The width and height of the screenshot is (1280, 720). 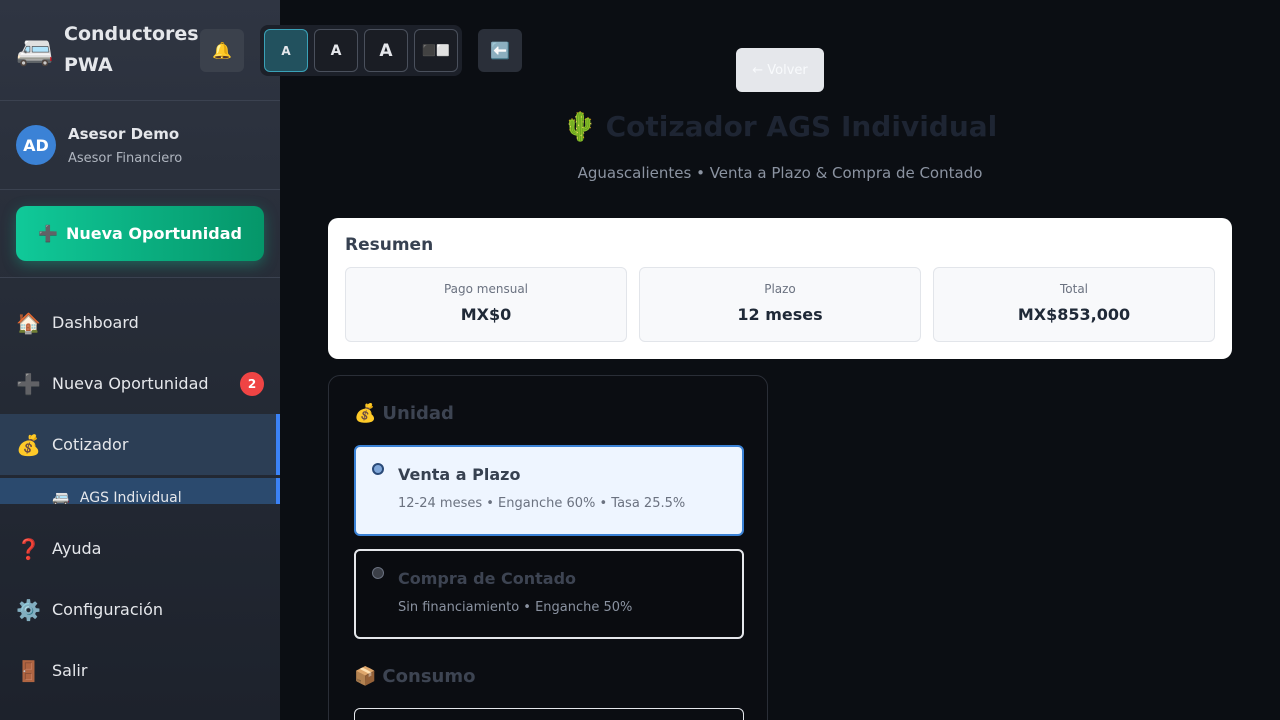 I want to click on gear-icon: ⚙️, so click(x=28, y=609).